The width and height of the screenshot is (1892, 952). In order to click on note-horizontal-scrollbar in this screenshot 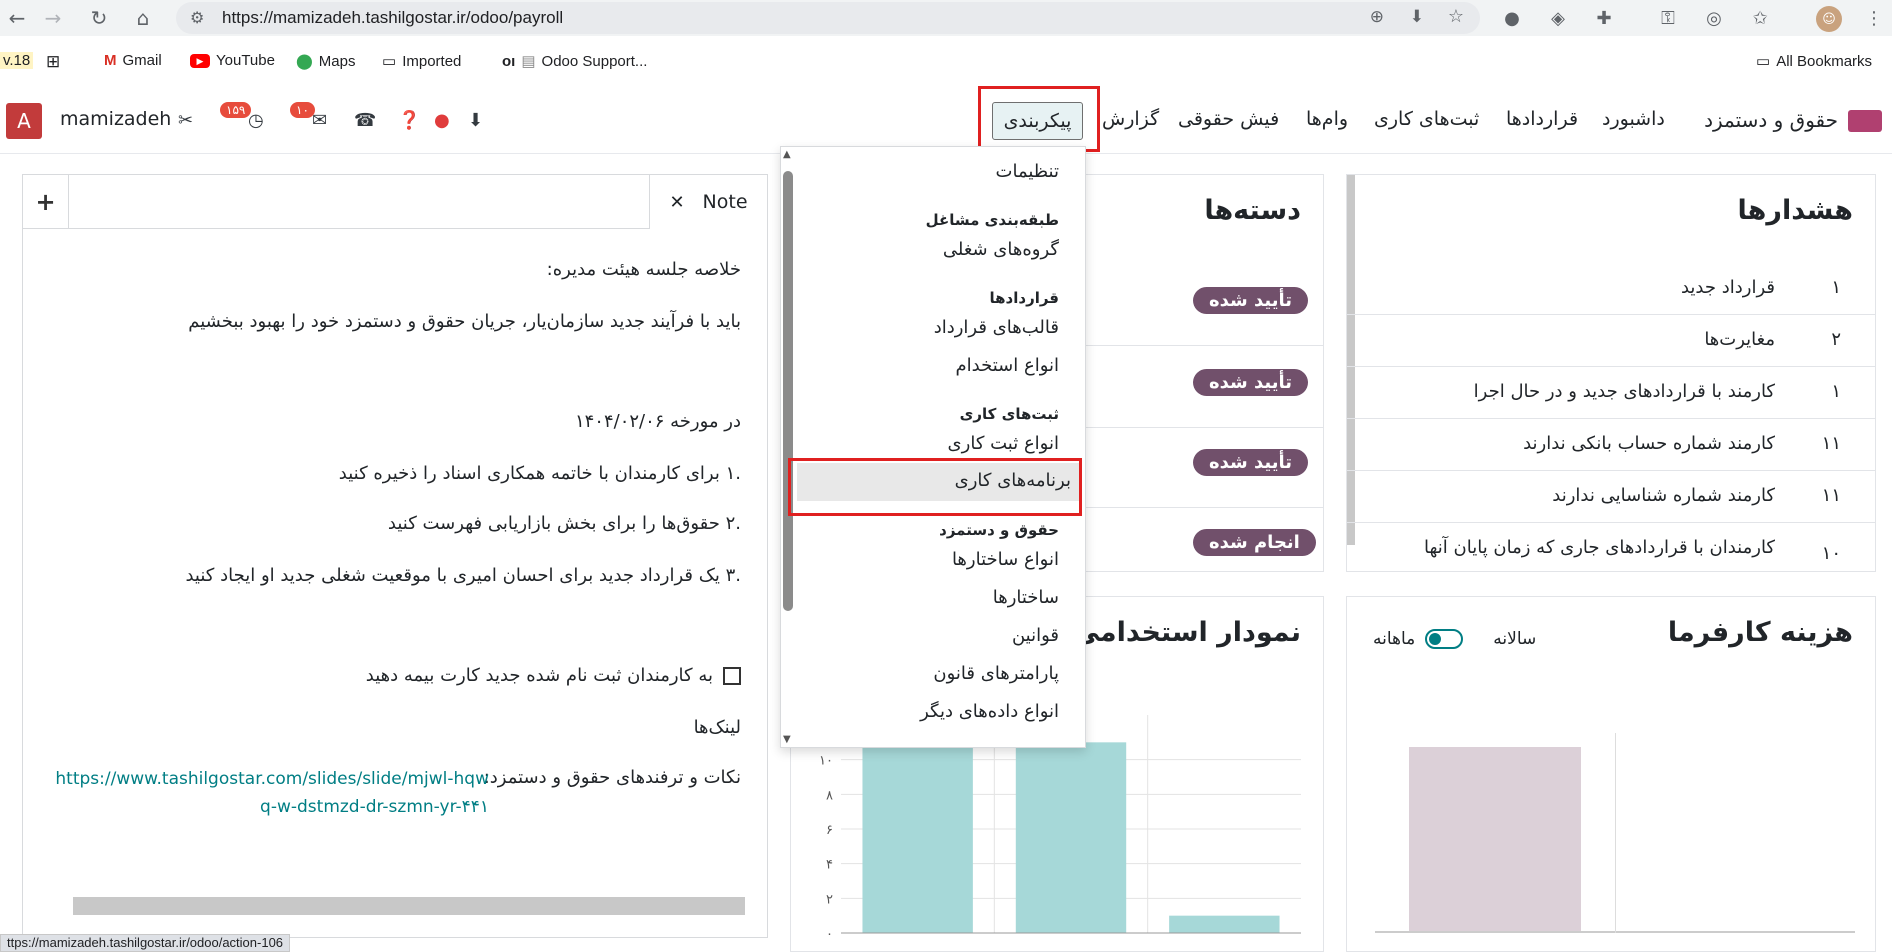, I will do `click(409, 906)`.